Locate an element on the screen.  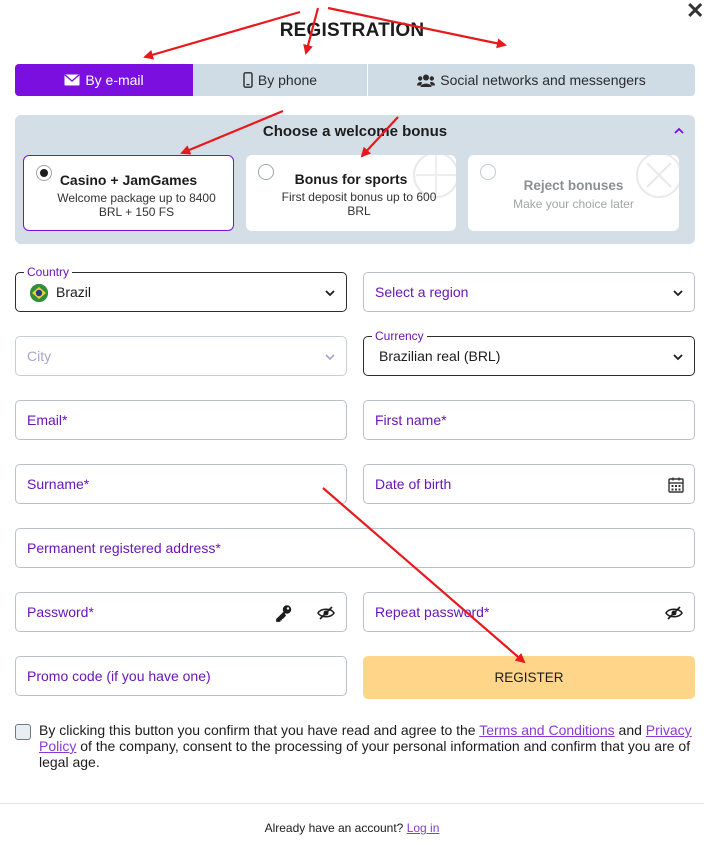
password-placeholder: Password* is located at coordinates (60, 612).